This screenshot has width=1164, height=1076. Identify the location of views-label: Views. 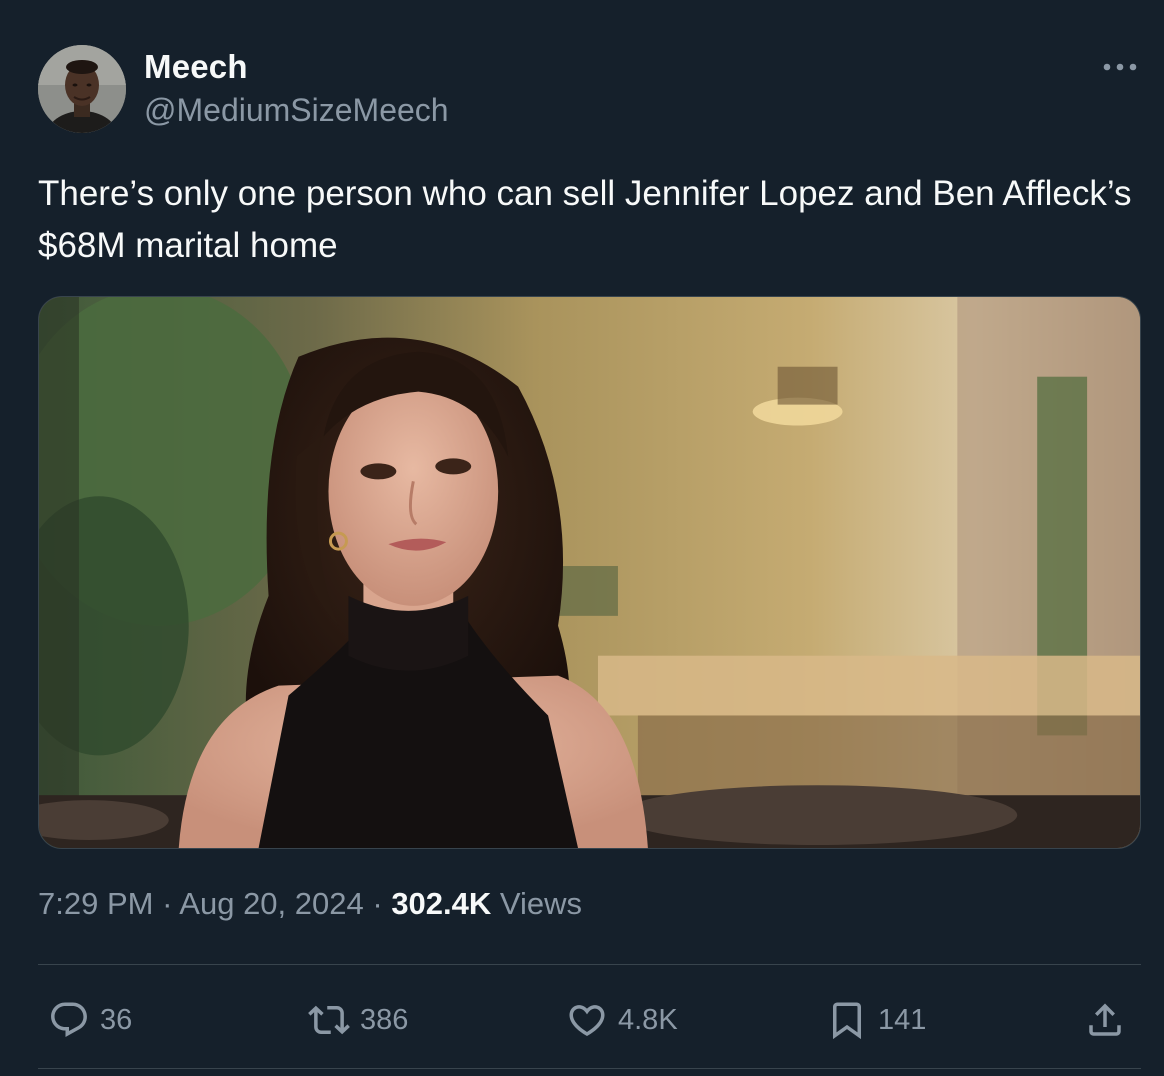
(537, 903).